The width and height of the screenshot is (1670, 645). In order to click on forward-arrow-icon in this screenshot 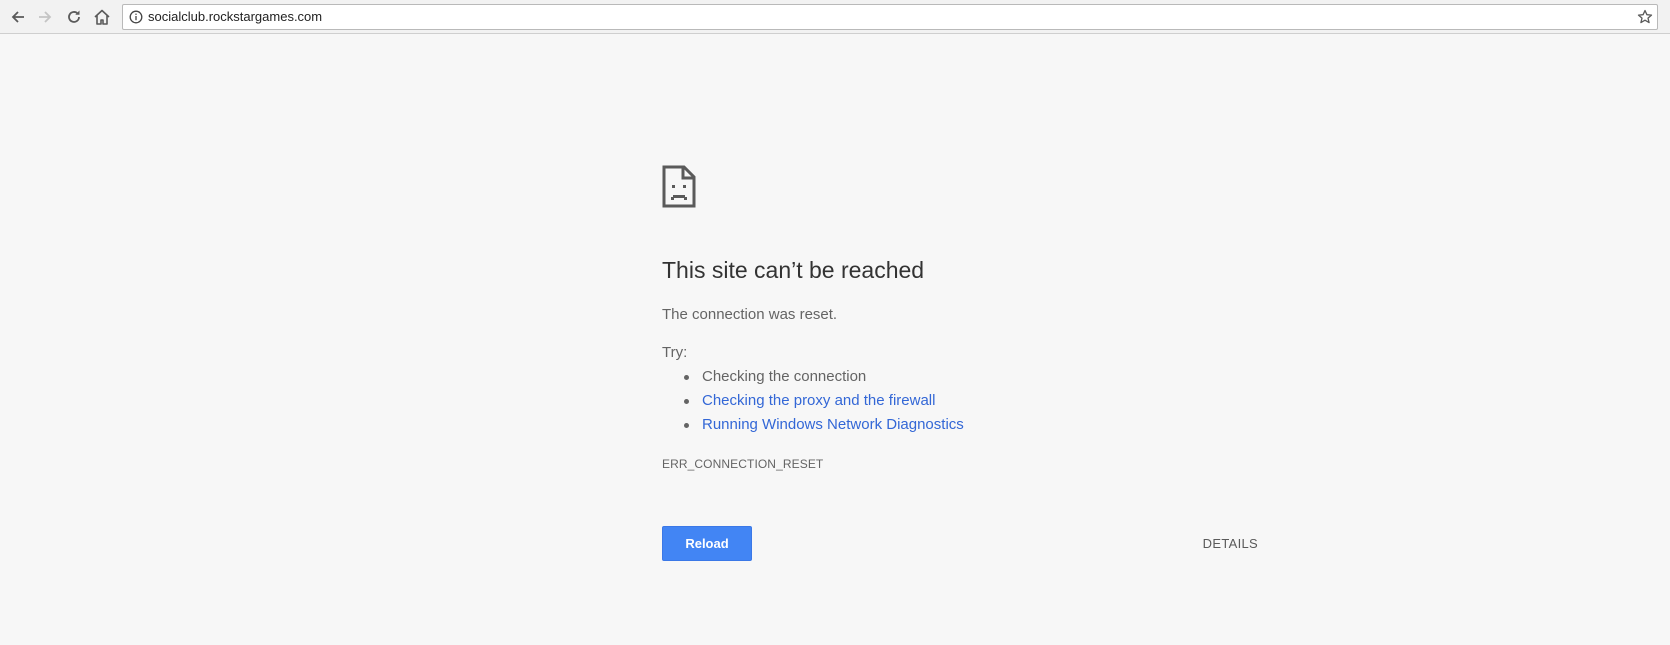, I will do `click(45, 17)`.